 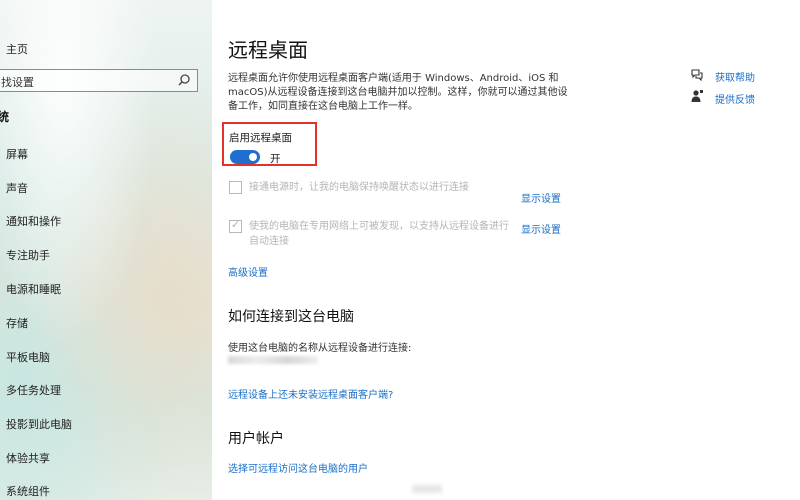 I want to click on how-to-connect-description: 使用这台电脑的名称从远程设备进行连接:, so click(x=320, y=348).